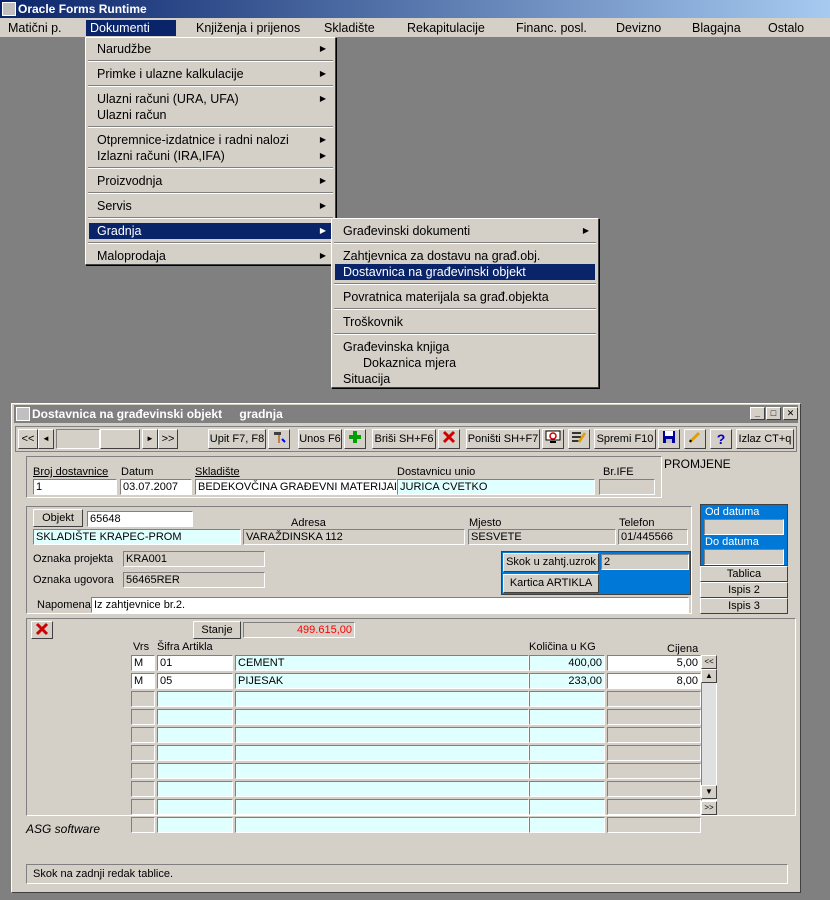 The width and height of the screenshot is (830, 900). What do you see at coordinates (709, 792) in the screenshot?
I see `scroll-down-arrow-icon: ▼` at bounding box center [709, 792].